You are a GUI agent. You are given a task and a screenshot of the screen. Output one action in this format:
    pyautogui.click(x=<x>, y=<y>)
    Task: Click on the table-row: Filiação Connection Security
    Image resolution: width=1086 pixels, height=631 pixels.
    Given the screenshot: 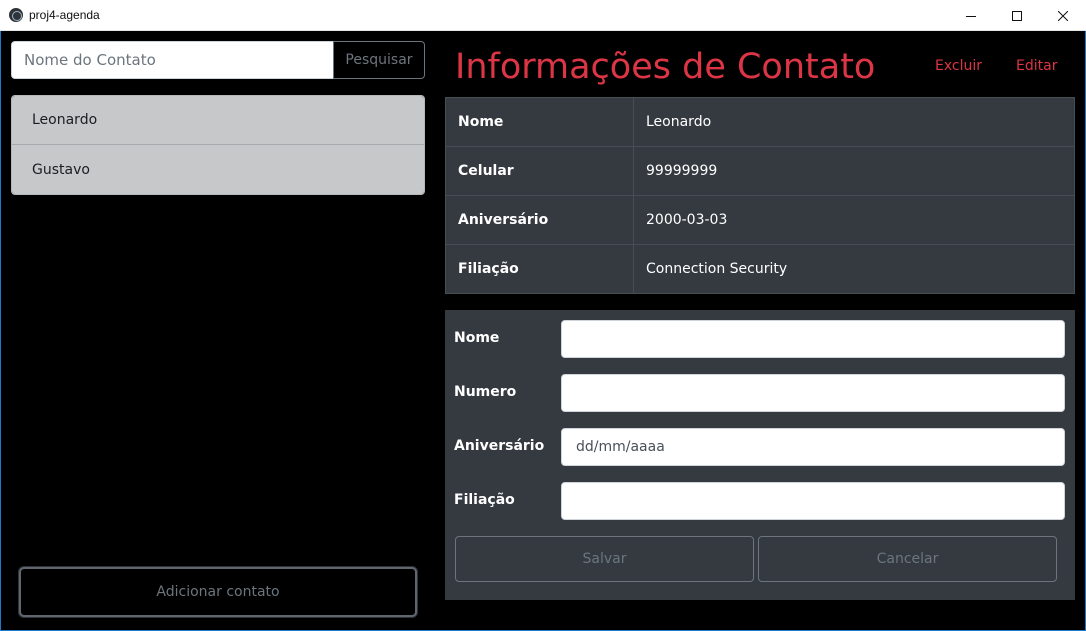 What is the action you would take?
    pyautogui.click(x=760, y=269)
    